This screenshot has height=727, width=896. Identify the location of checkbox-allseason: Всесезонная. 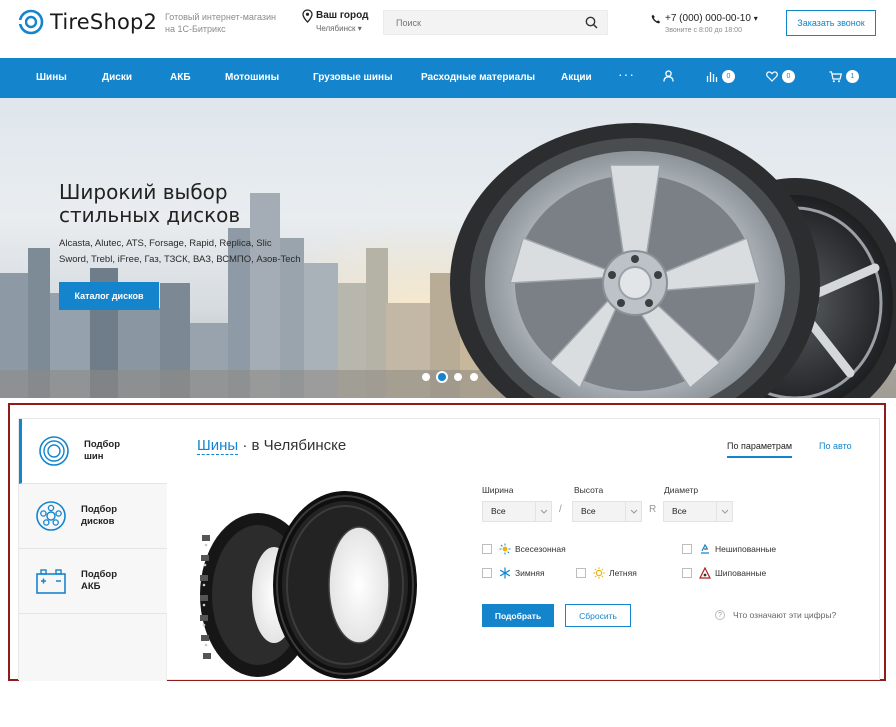
(524, 549).